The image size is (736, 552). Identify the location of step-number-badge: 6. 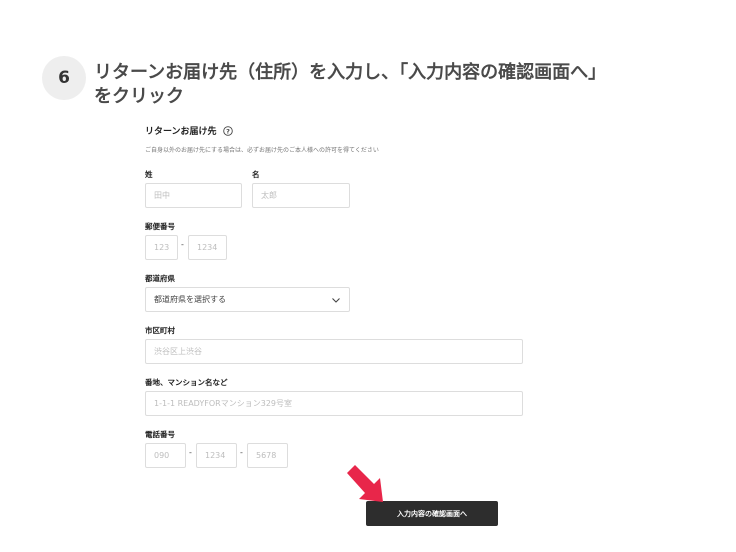
(64, 78).